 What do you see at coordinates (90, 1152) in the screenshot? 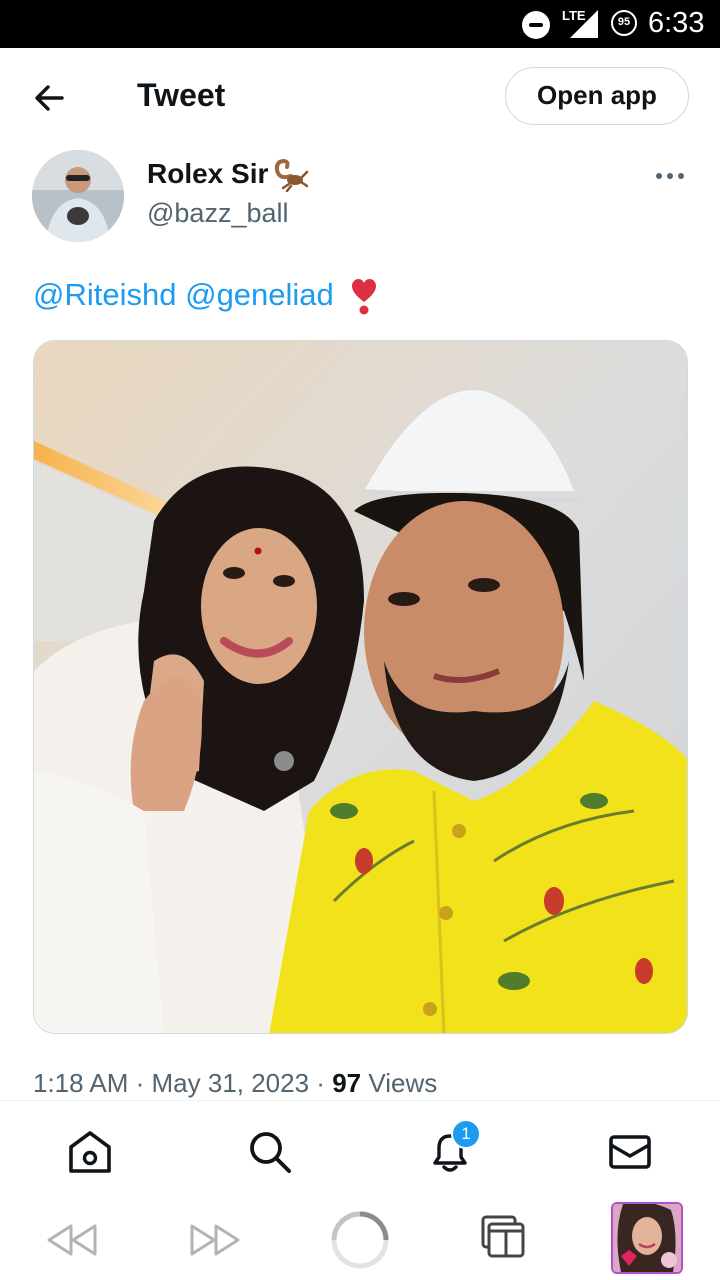
I see `home-icon` at bounding box center [90, 1152].